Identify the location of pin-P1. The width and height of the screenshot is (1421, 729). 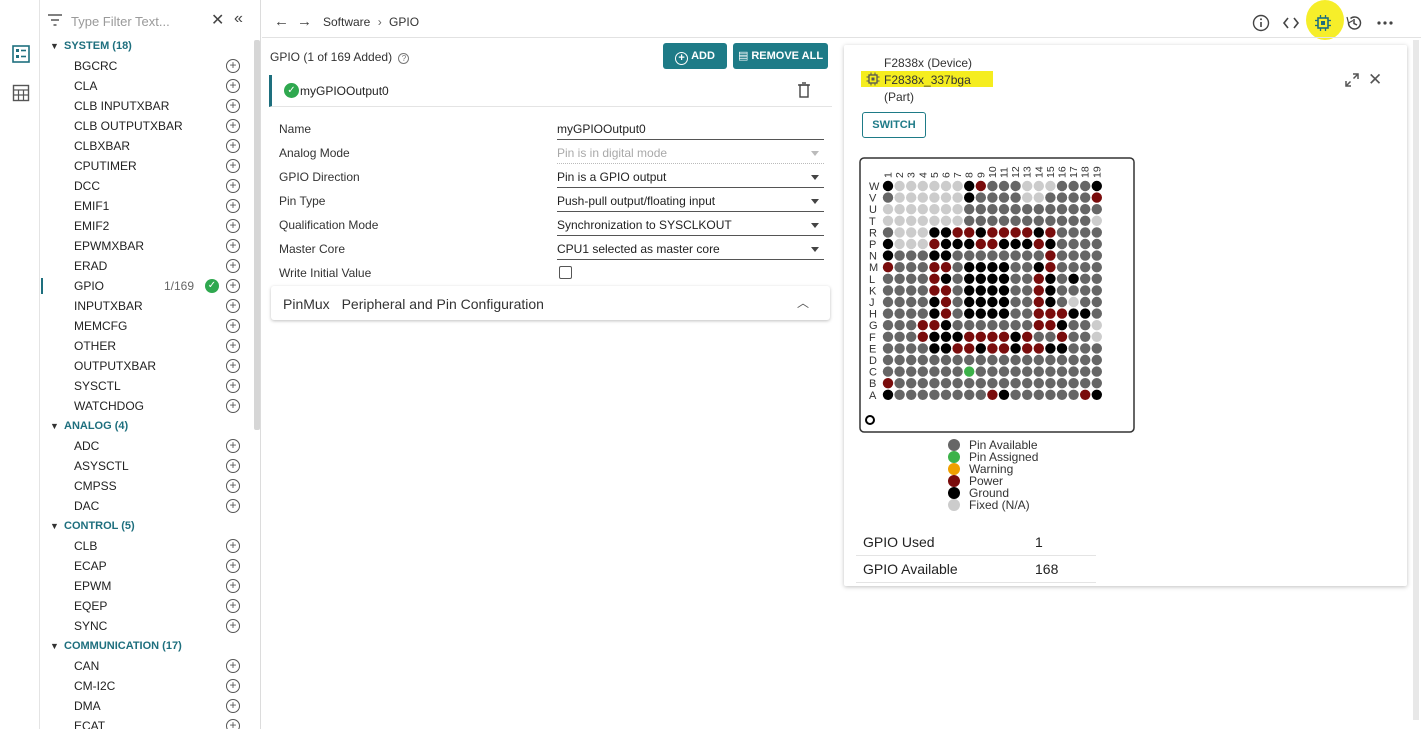
(888, 244).